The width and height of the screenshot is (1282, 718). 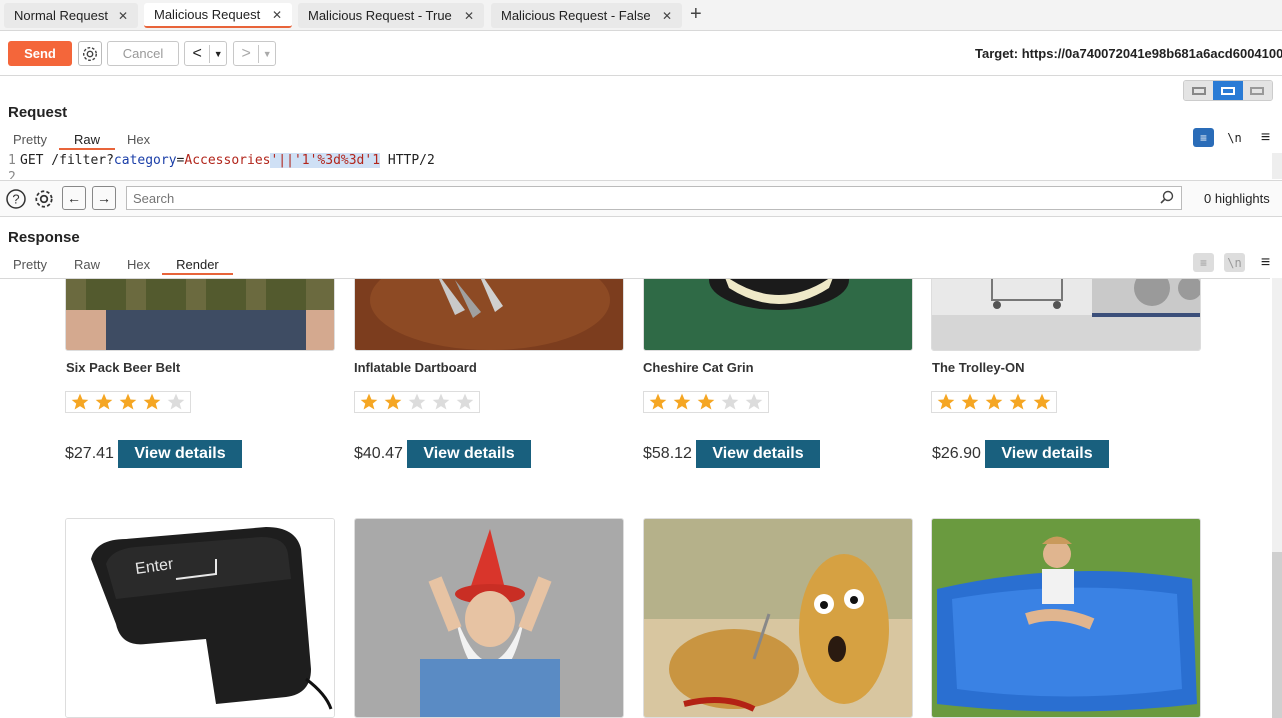 I want to click on history-forward-button: > ▼, so click(x=254, y=53).